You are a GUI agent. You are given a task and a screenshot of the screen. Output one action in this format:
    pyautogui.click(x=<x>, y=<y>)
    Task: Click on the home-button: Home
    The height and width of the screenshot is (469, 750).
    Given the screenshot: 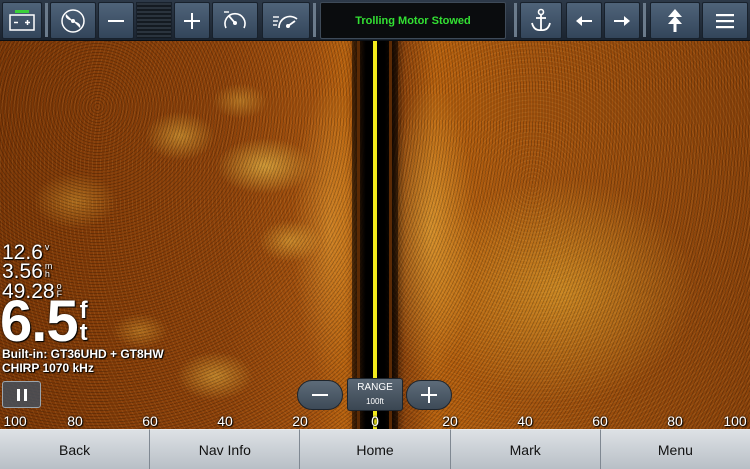 What is the action you would take?
    pyautogui.click(x=375, y=449)
    